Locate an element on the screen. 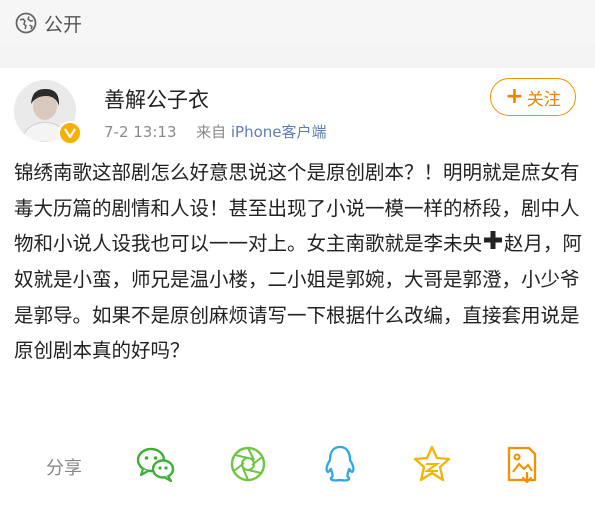  section-divider is located at coordinates (297, 57).